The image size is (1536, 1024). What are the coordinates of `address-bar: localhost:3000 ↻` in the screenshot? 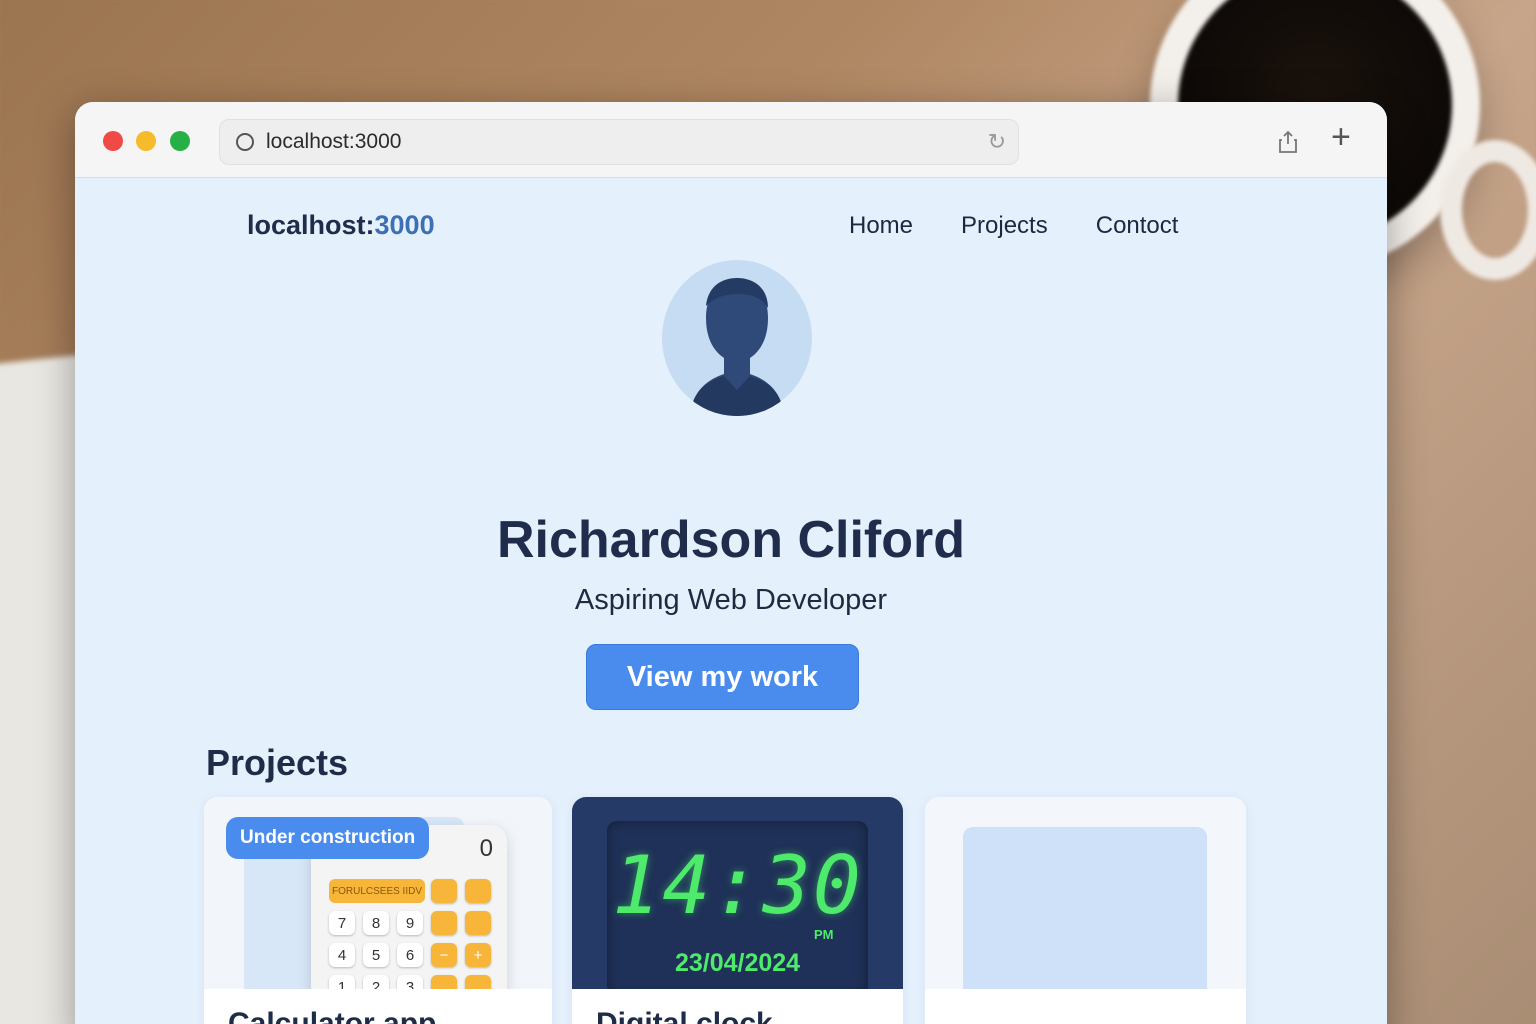 It's located at (619, 142).